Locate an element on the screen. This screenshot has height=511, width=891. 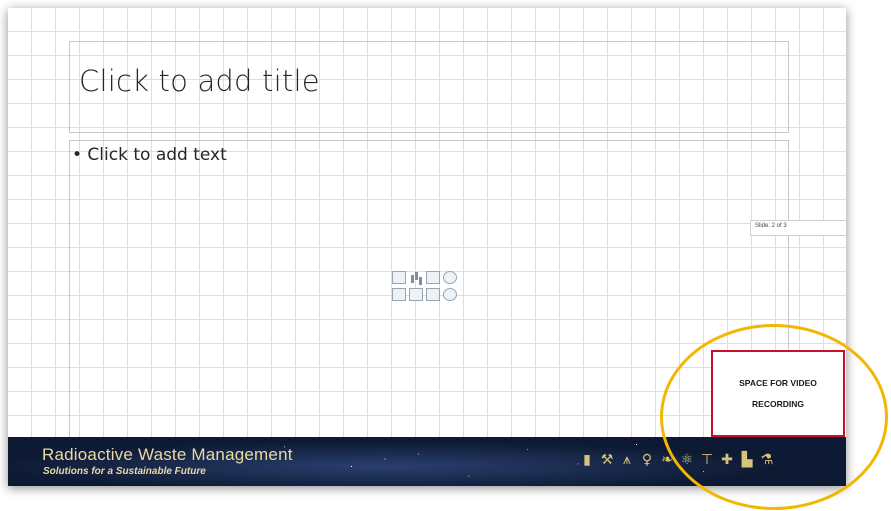
insert-video-icon is located at coordinates (433, 294).